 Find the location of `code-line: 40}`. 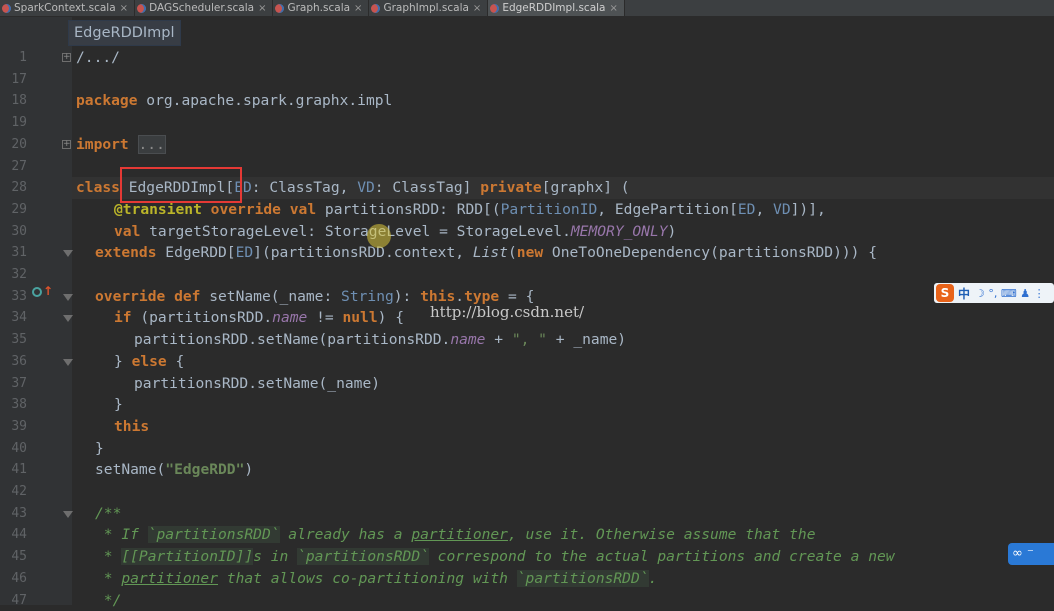

code-line: 40} is located at coordinates (527, 449).